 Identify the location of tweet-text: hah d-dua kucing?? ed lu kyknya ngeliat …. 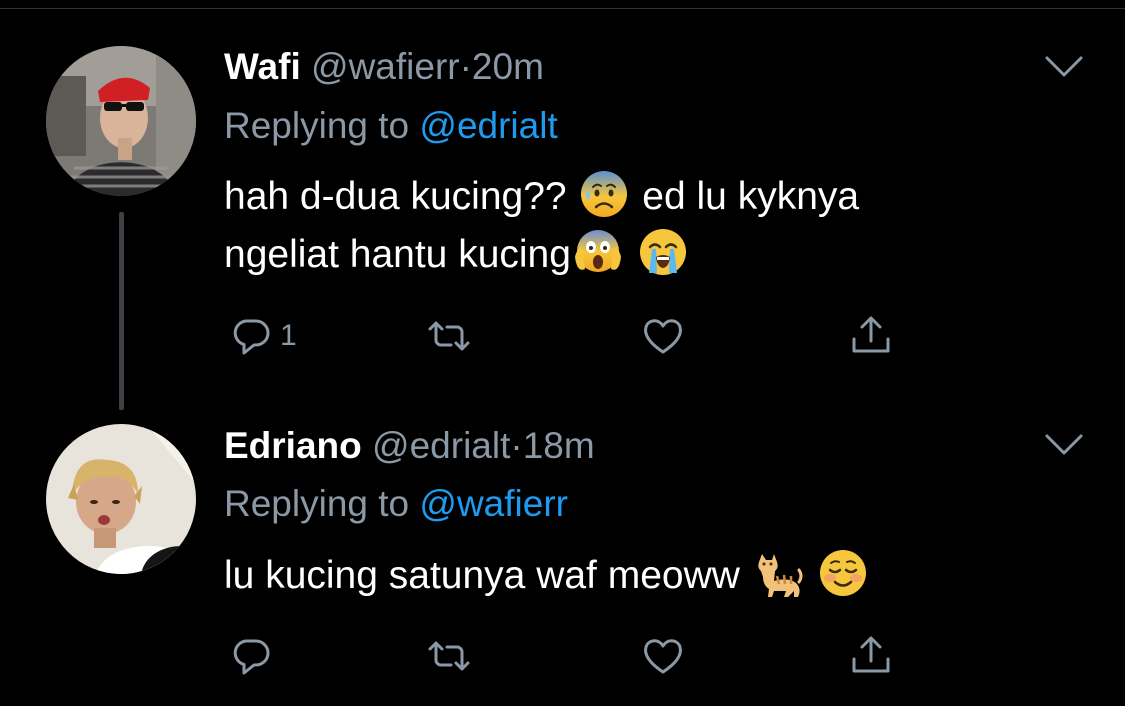
(541, 226).